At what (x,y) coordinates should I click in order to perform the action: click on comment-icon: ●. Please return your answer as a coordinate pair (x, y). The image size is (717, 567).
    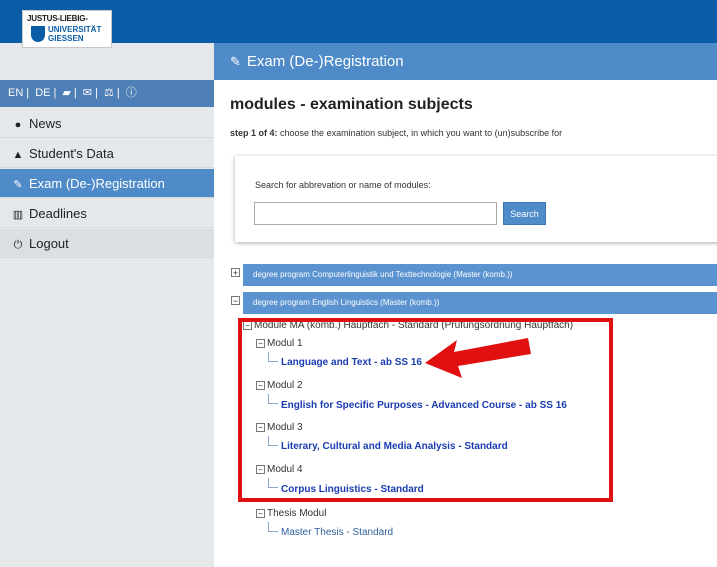
    Looking at the image, I should click on (18, 125).